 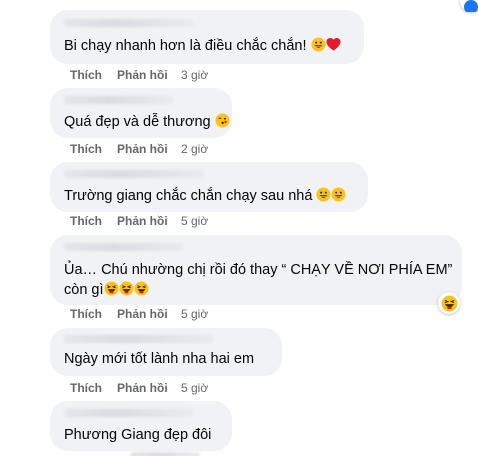 I want to click on comment-actions: Thích Phản hồi 3 giờ, so click(x=139, y=75).